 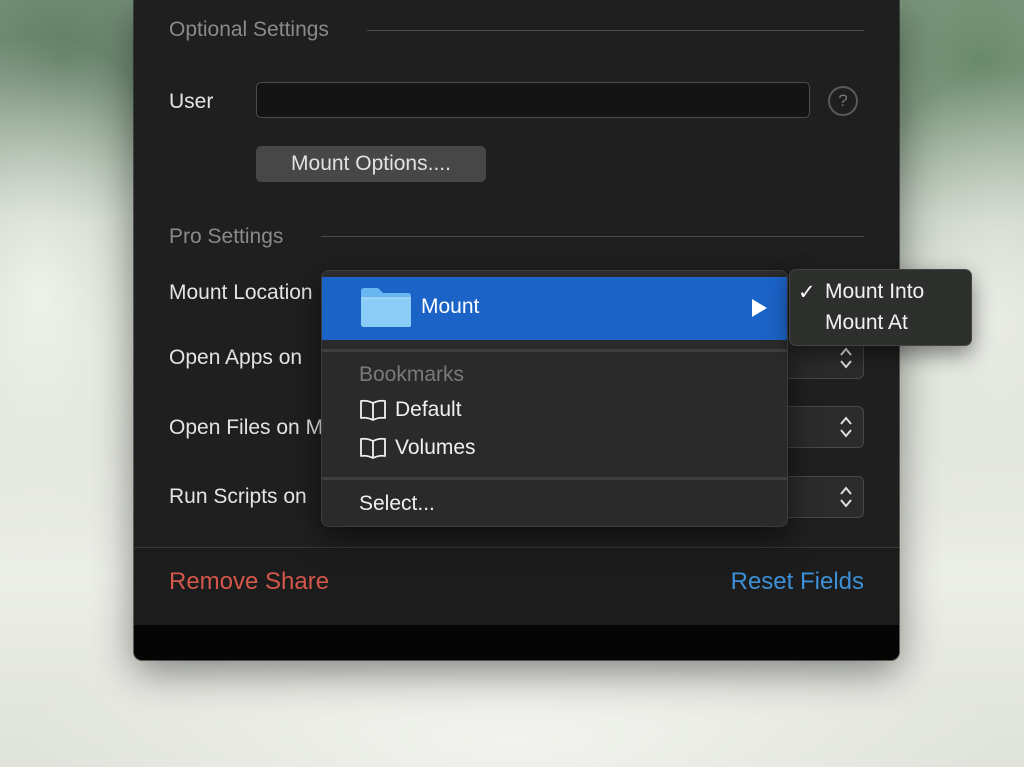 I want to click on user-label: User, so click(x=191, y=101).